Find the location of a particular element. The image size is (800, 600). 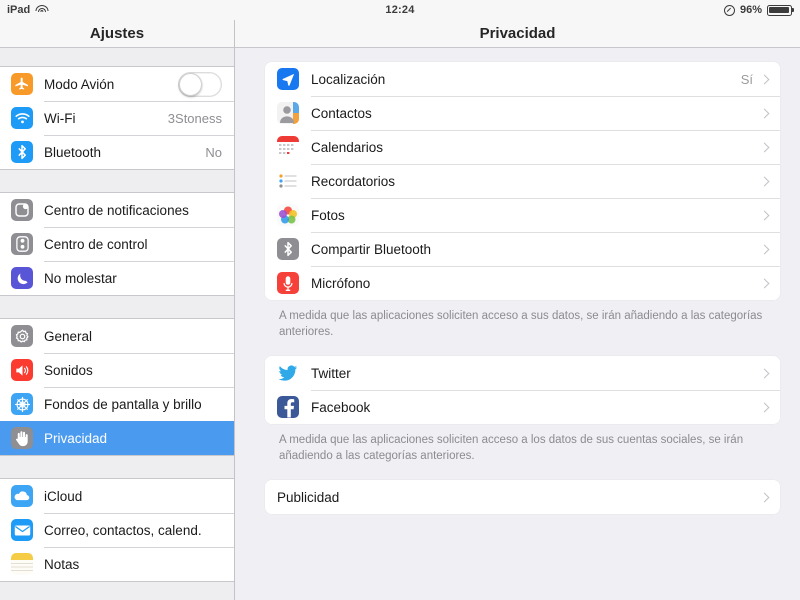

row-label: Localización is located at coordinates (348, 79).